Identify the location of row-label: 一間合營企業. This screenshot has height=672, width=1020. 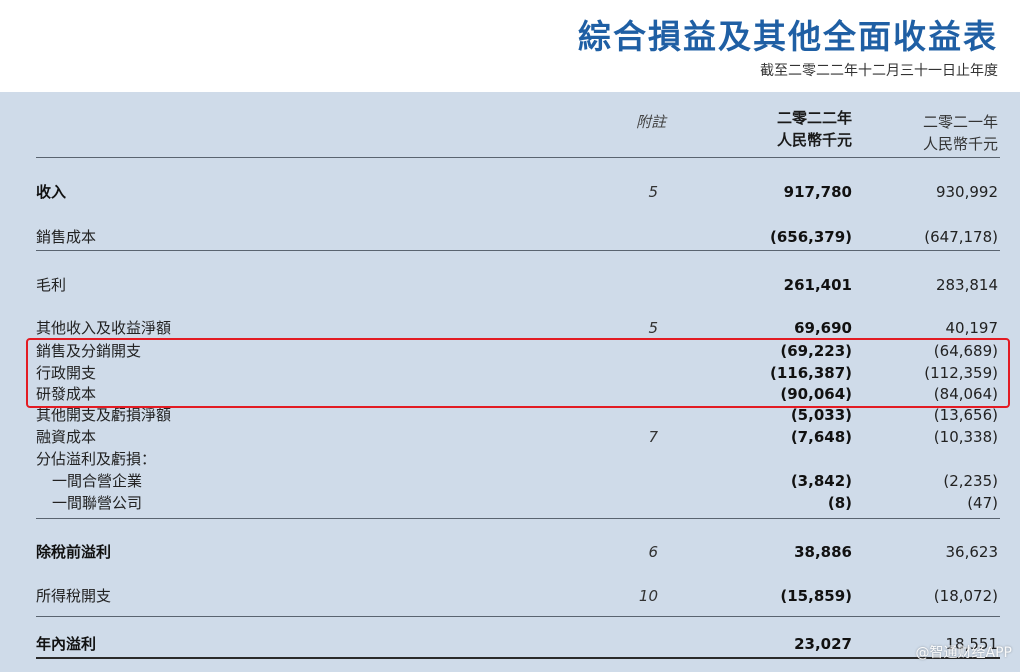
(97, 481).